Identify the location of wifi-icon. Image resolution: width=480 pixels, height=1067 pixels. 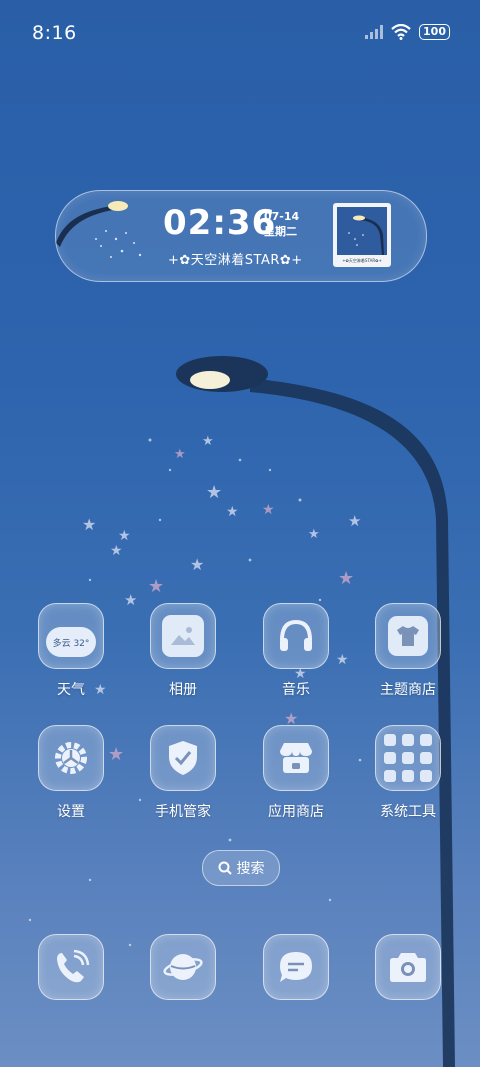
(401, 32).